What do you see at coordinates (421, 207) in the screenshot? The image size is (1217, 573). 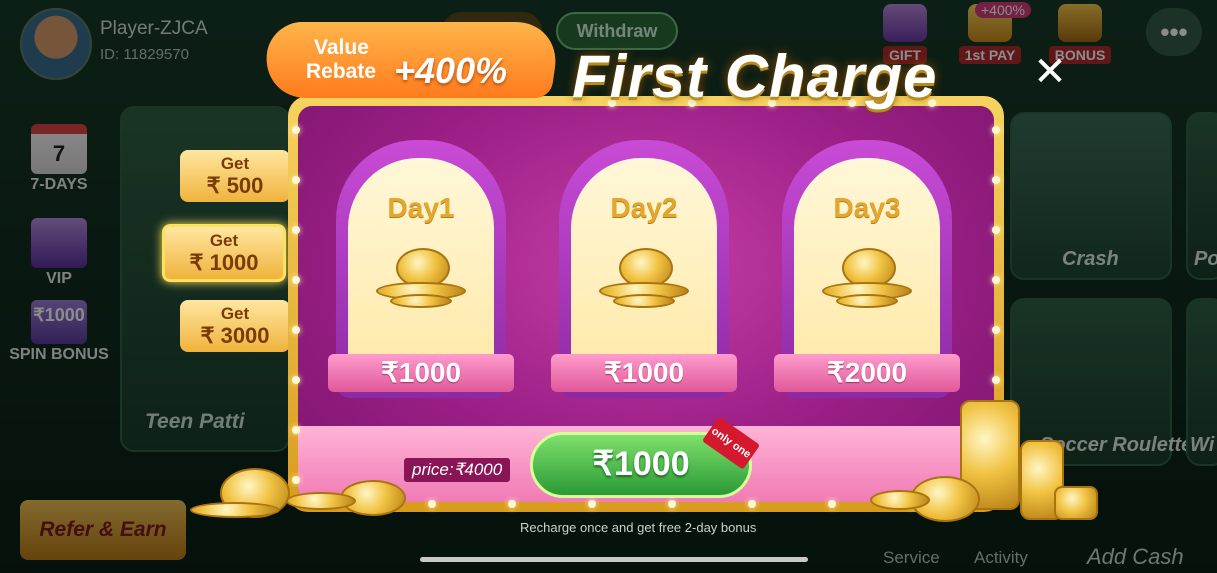 I see `day-title: Day1` at bounding box center [421, 207].